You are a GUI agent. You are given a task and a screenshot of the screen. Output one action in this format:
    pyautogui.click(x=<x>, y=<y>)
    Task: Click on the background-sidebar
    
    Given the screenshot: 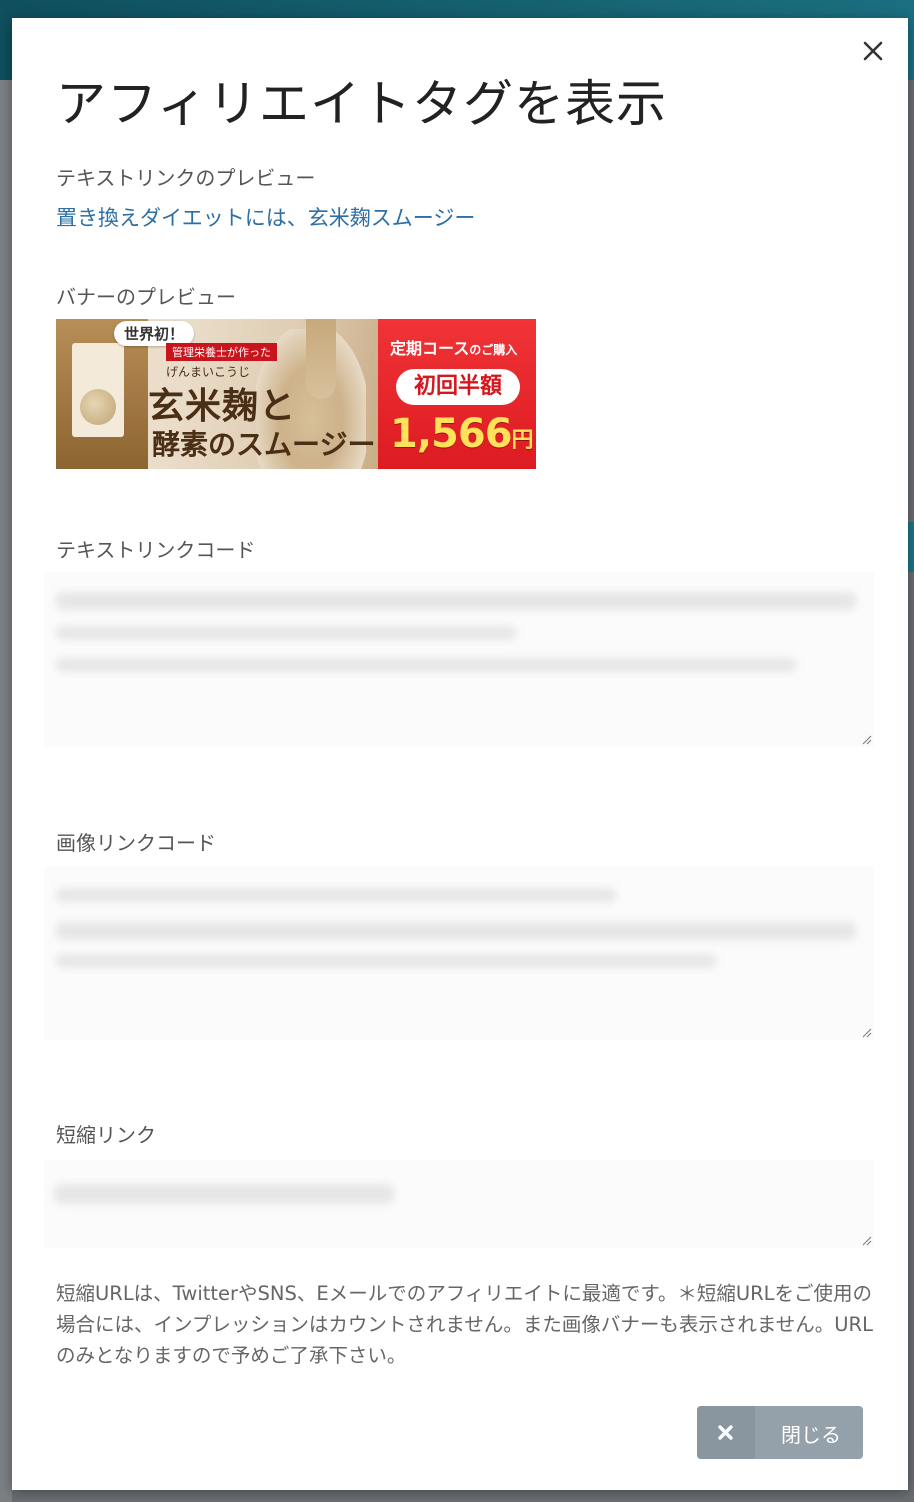 What is the action you would take?
    pyautogui.click(x=6, y=791)
    